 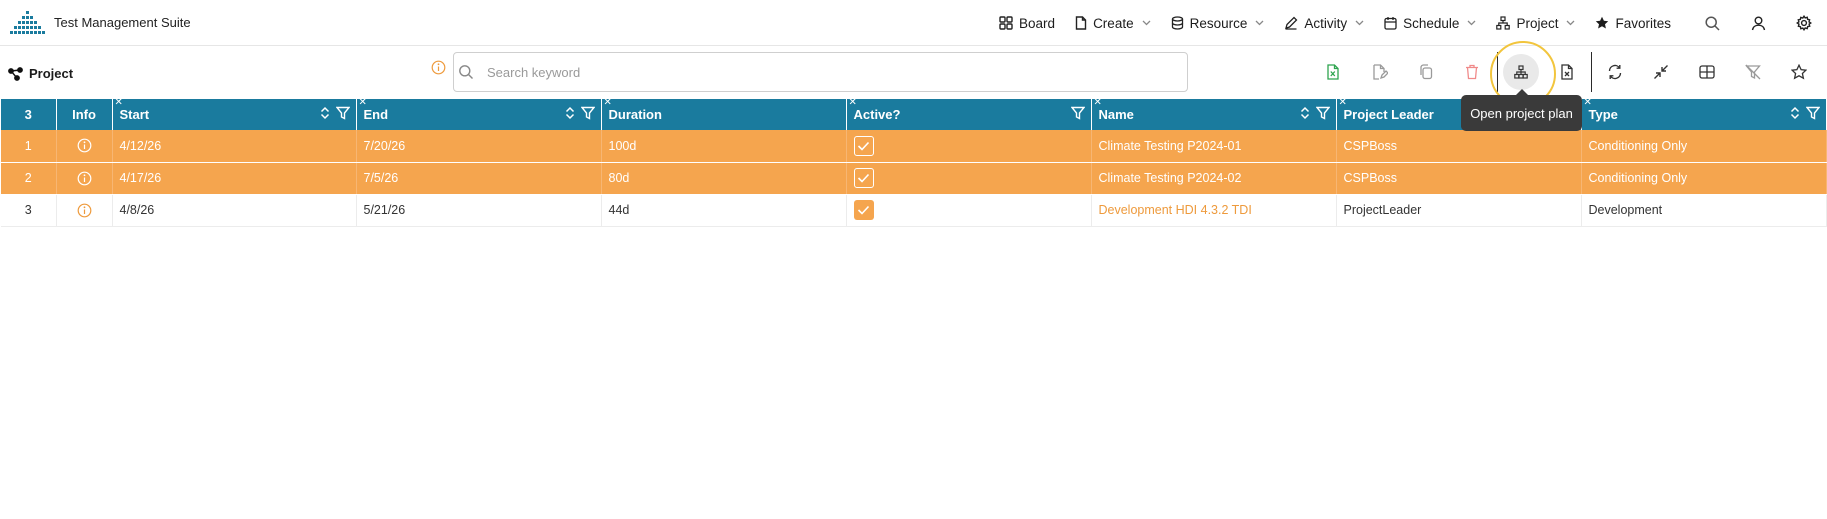 I want to click on cell-start: 4/17/26, so click(x=234, y=178).